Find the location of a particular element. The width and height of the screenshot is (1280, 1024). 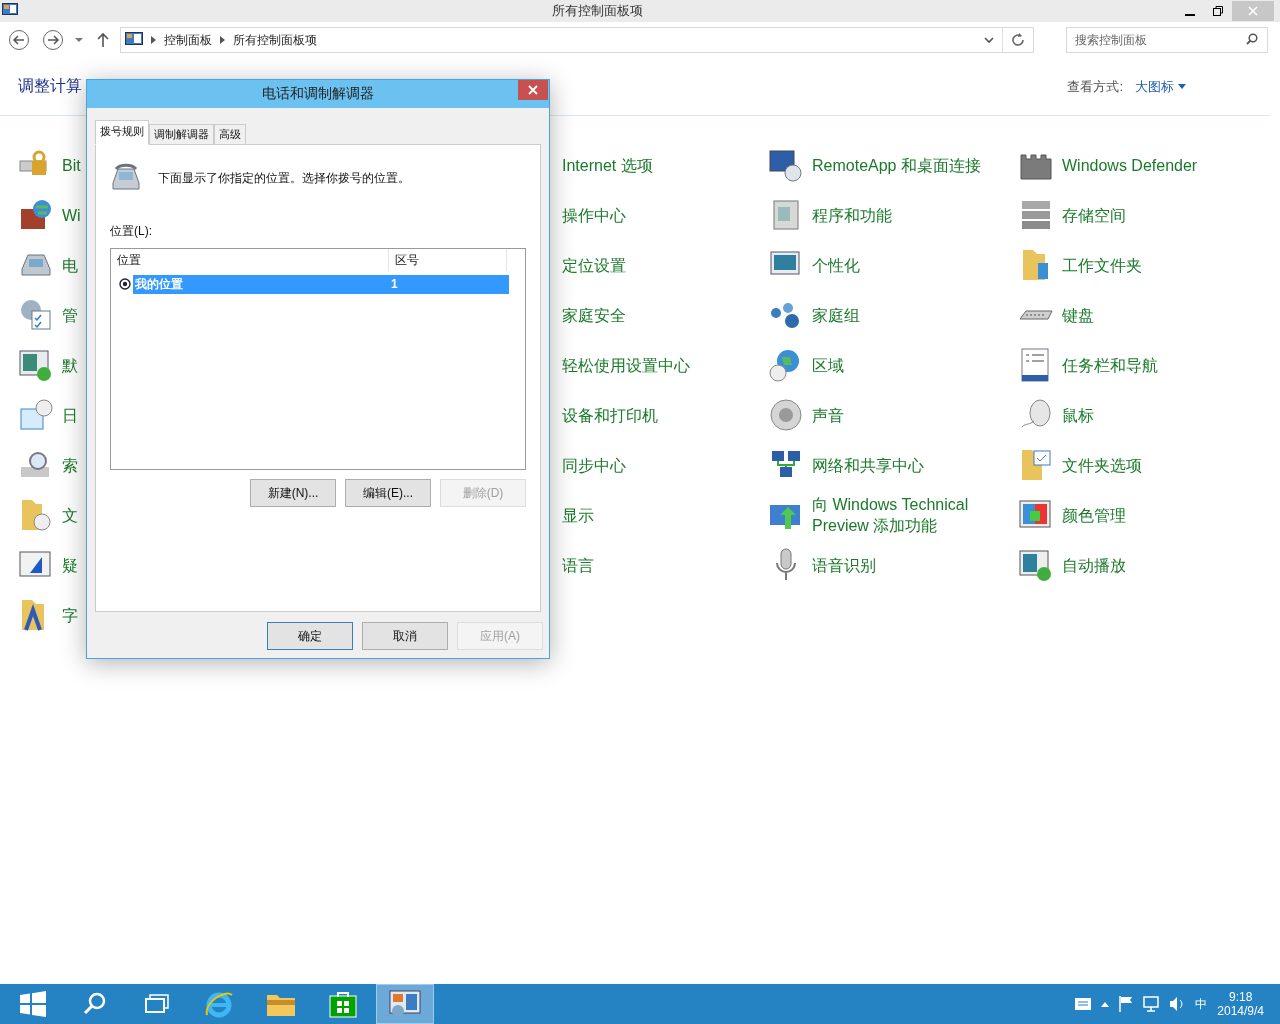

control-panel-link: RemoteApp 和桌面连接 is located at coordinates (907, 165).